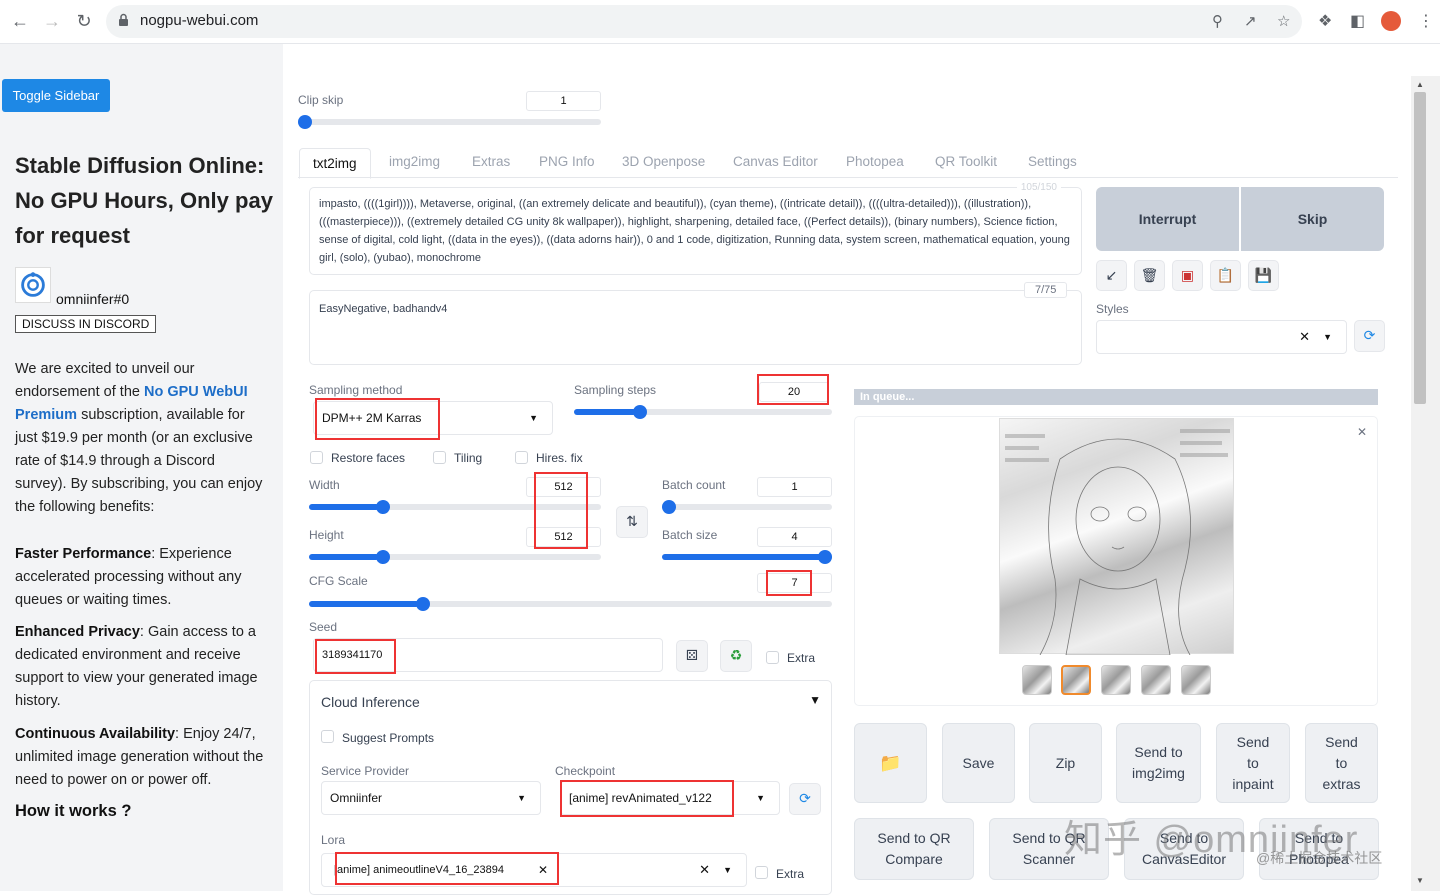 This screenshot has width=1440, height=895. Describe the element at coordinates (632, 522) in the screenshot. I see `swap-dimensions-icon: ⇅` at that location.